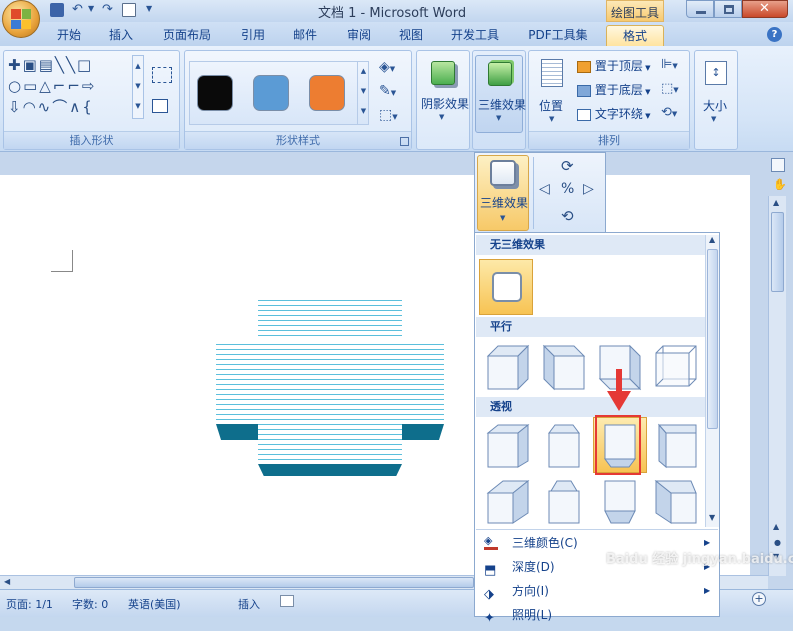 The height and width of the screenshot is (631, 793). I want to click on save-icon, so click(57, 10).